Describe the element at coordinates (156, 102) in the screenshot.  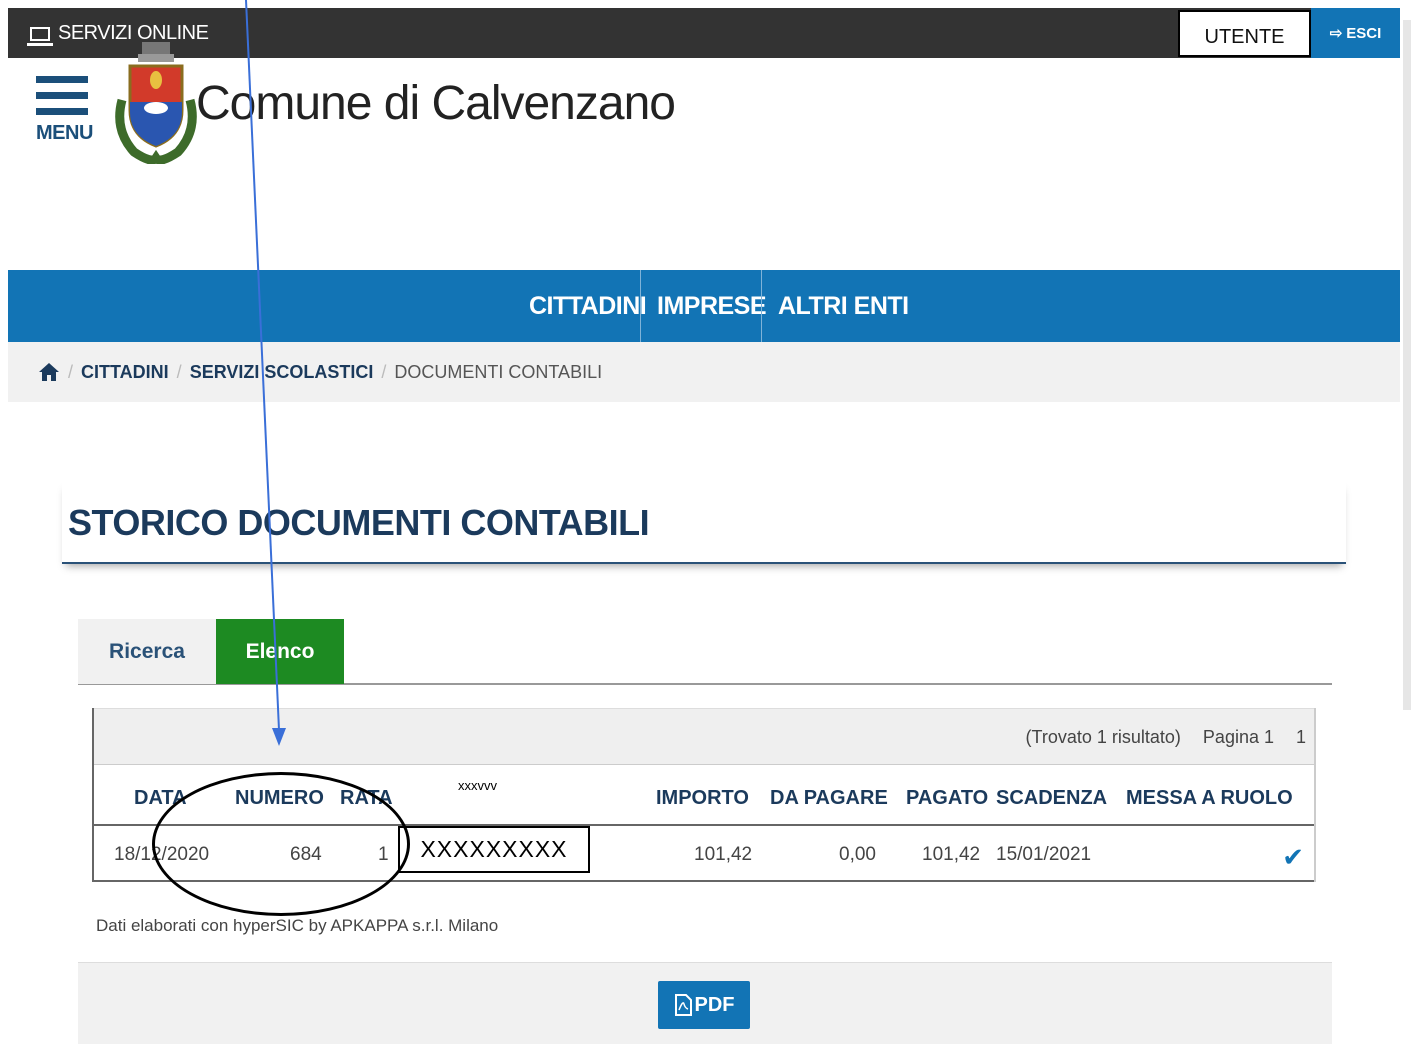
I see `crest-logo` at that location.